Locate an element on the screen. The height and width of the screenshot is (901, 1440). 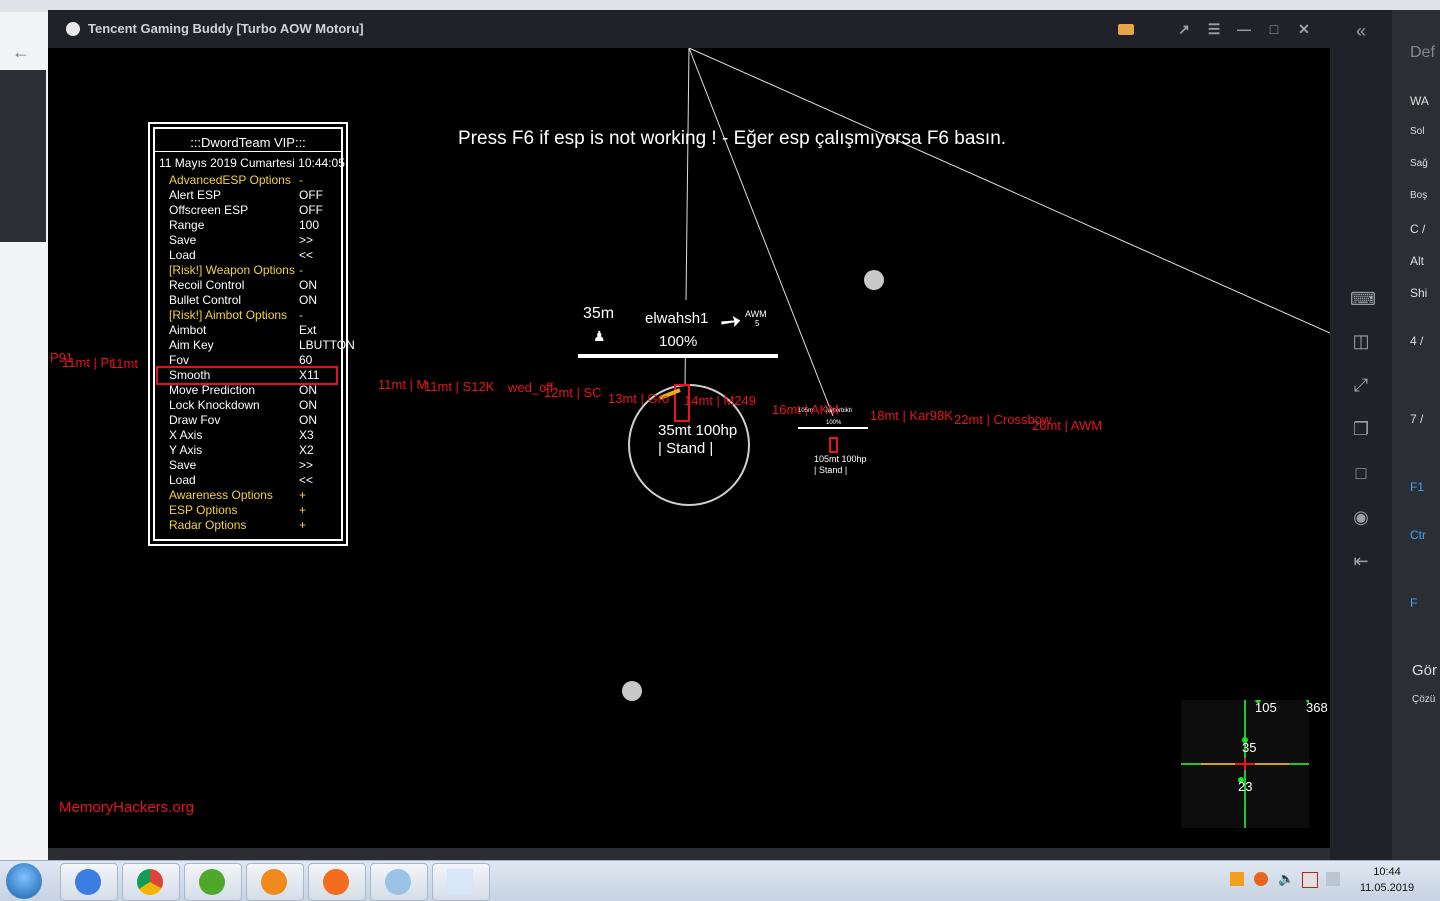
menu-option-row: Y Axis X2 is located at coordinates (241, 450).